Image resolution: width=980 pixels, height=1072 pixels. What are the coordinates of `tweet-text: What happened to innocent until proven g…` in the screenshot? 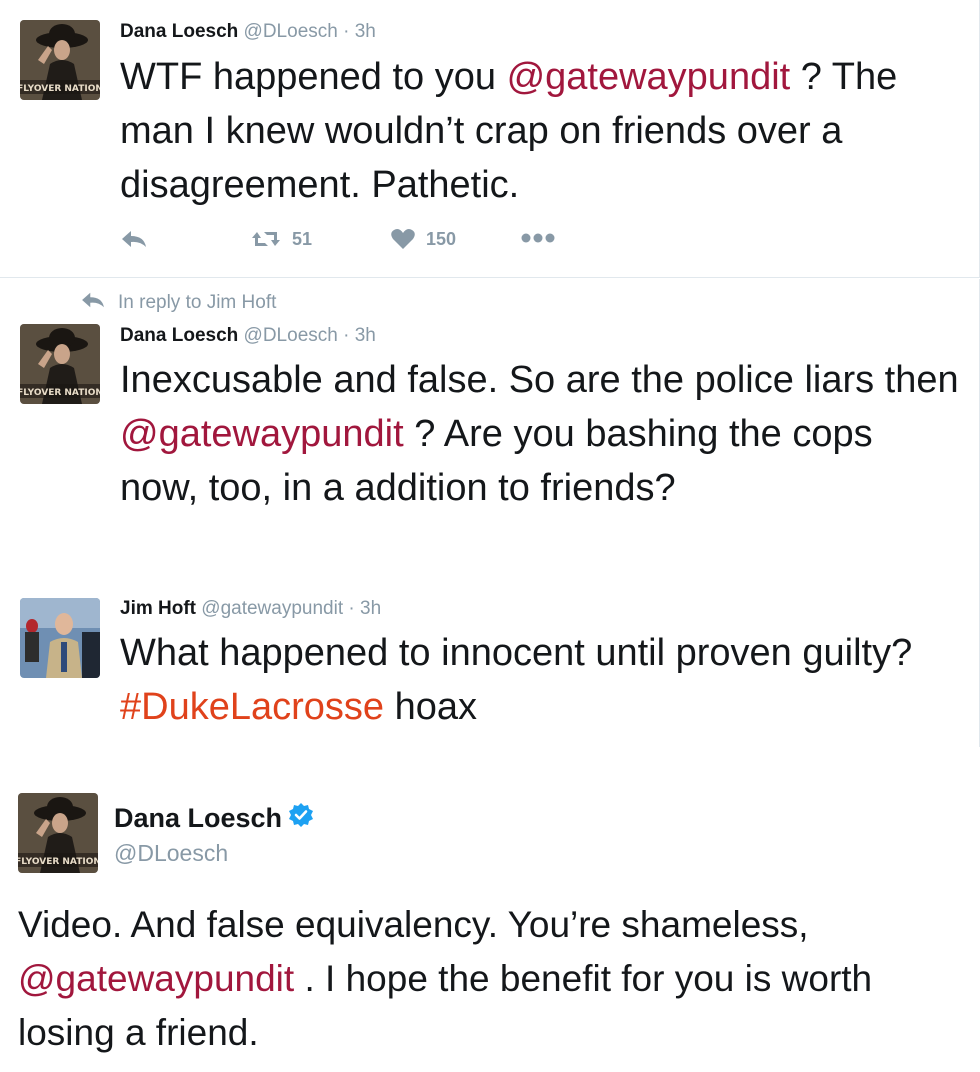 It's located at (540, 680).